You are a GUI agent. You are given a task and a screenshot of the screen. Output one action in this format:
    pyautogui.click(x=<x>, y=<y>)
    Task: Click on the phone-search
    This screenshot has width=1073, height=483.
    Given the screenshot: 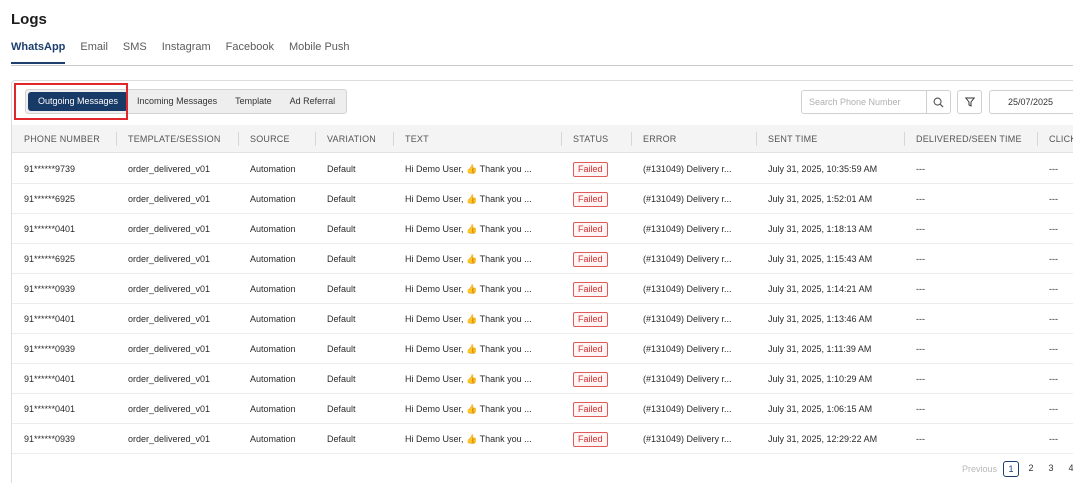 What is the action you would take?
    pyautogui.click(x=876, y=102)
    